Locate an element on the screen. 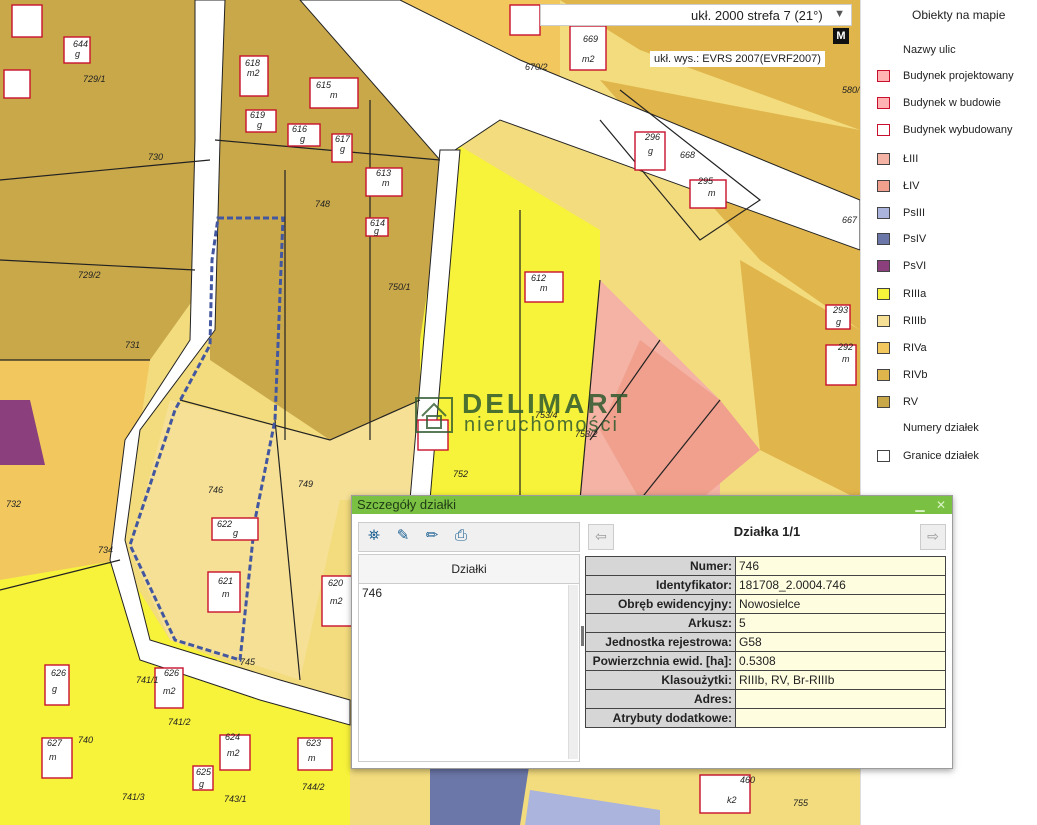  parcel-label: 732 is located at coordinates (13, 504).